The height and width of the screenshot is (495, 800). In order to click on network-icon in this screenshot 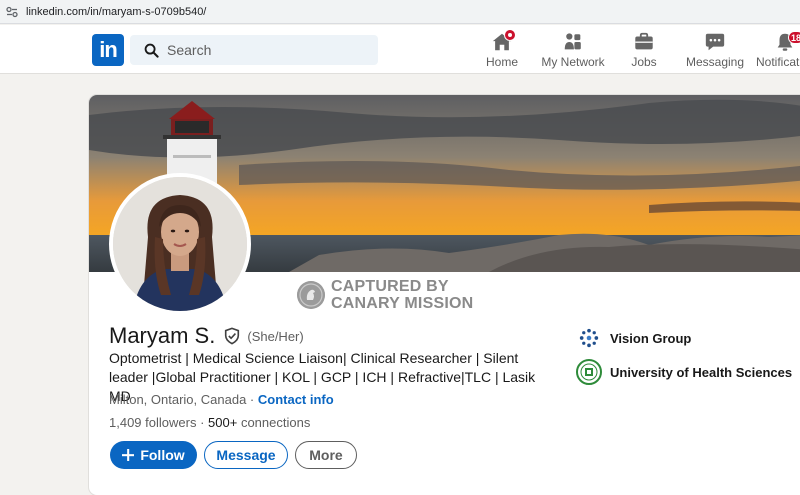, I will do `click(572, 41)`.